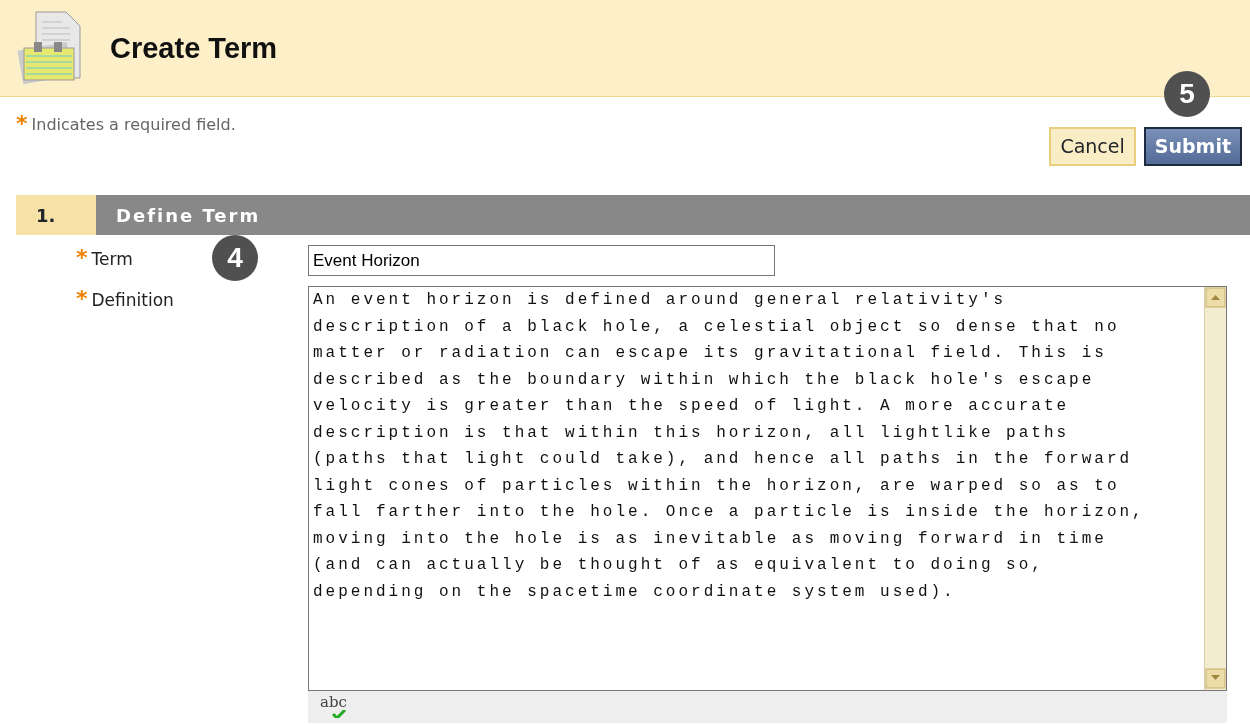 The width and height of the screenshot is (1250, 724). Describe the element at coordinates (133, 125) in the screenshot. I see `required-note: Indicates a required field.` at that location.